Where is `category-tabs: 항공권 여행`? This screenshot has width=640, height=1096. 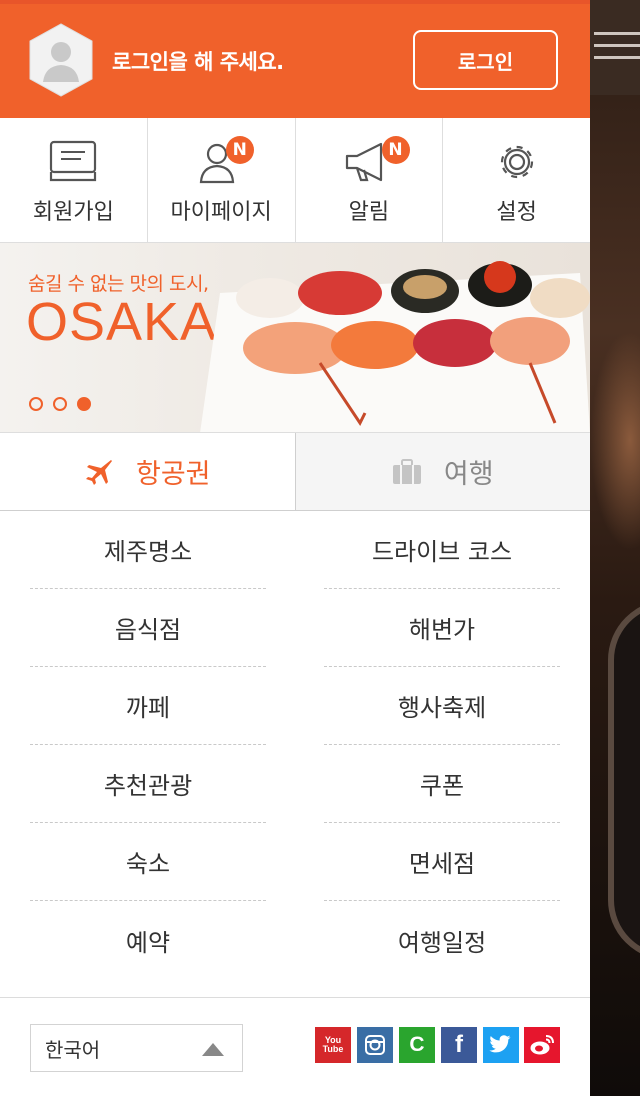
category-tabs: 항공권 여행 is located at coordinates (295, 472).